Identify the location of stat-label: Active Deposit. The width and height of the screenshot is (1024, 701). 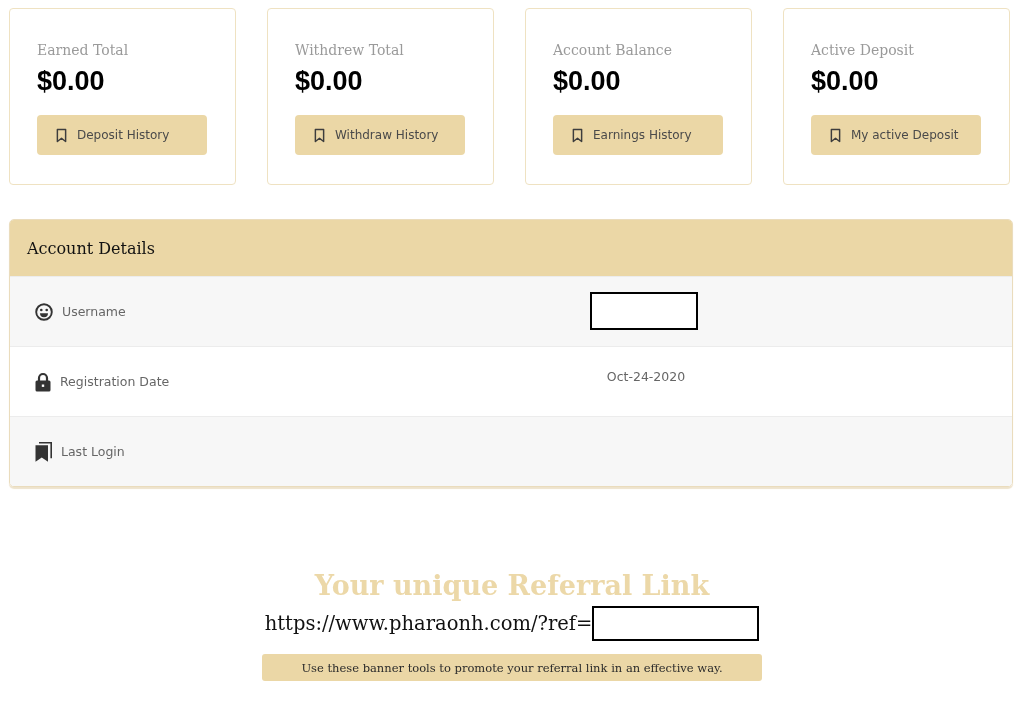
(863, 50).